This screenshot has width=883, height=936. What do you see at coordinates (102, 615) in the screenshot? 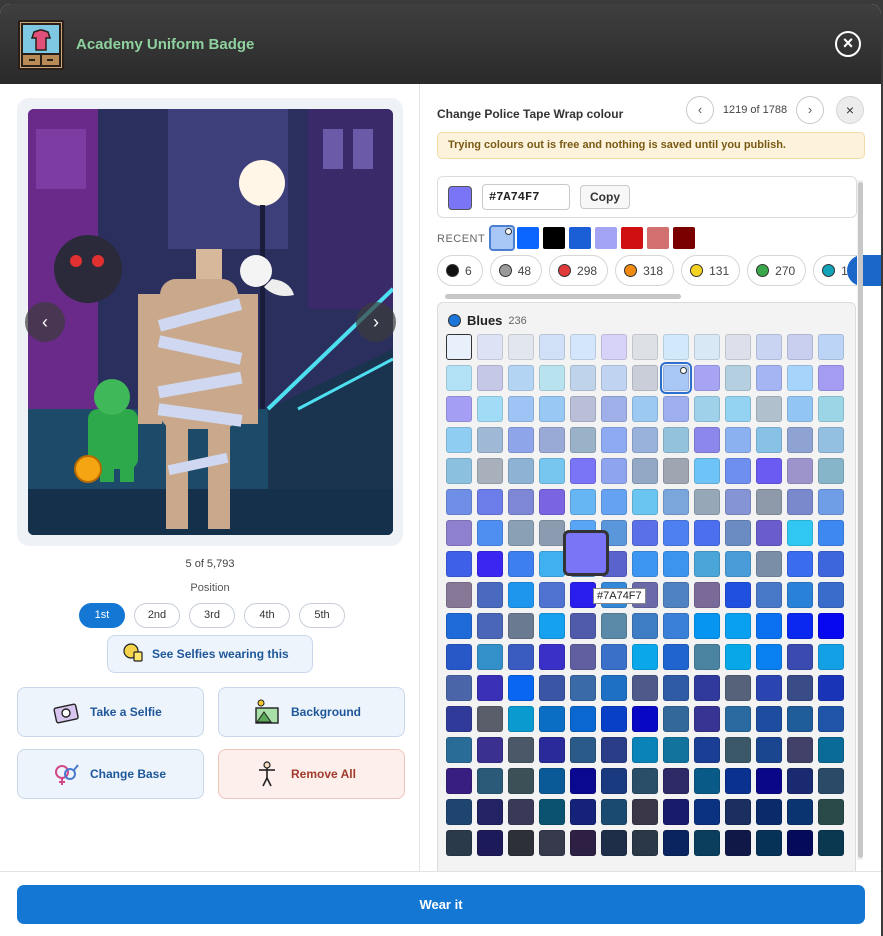
I see `position-1st-button: 1st` at bounding box center [102, 615].